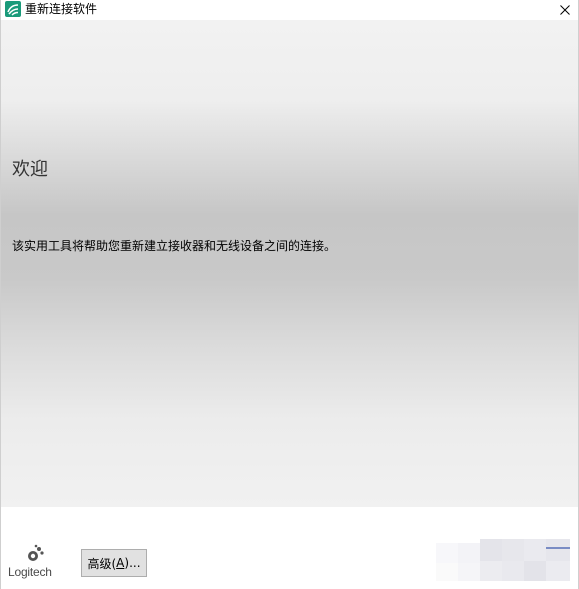 The height and width of the screenshot is (589, 579). I want to click on advanced-button-mnemonic: A, so click(120, 563).